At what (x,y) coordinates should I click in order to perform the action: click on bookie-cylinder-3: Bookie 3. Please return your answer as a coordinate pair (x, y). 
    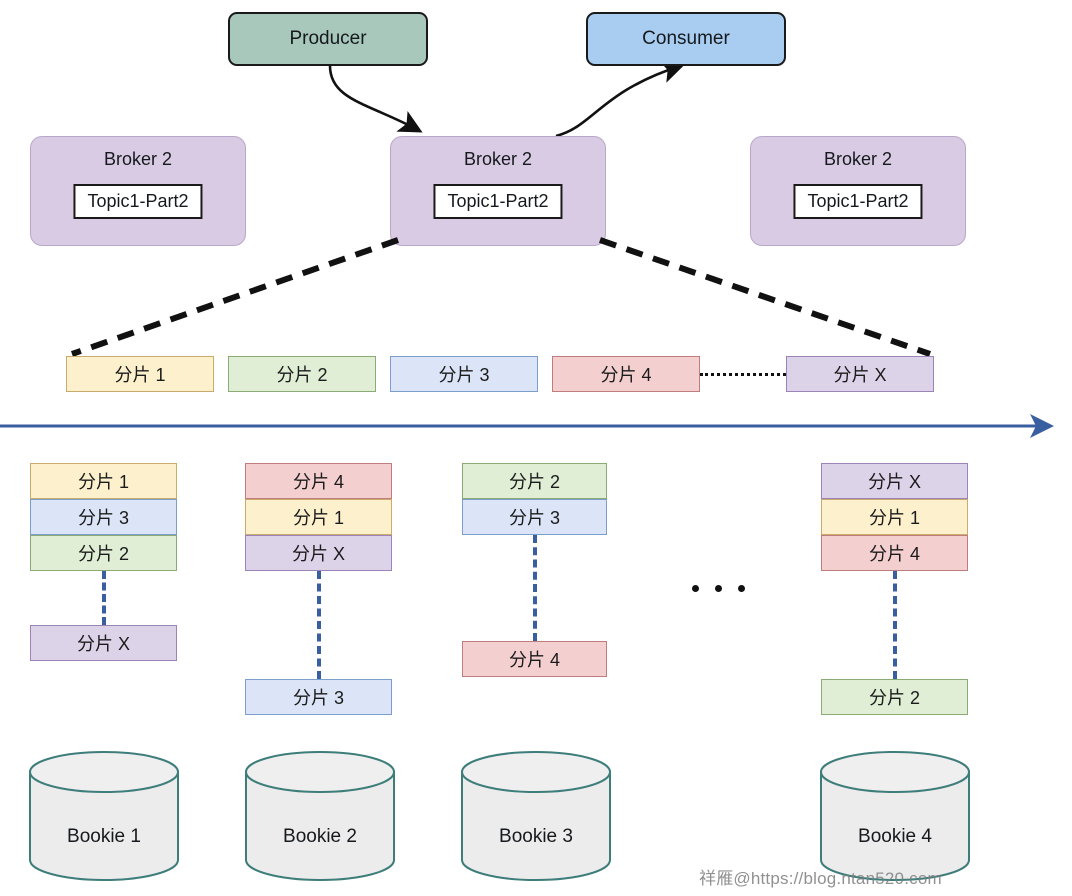
    Looking at the image, I should click on (536, 816).